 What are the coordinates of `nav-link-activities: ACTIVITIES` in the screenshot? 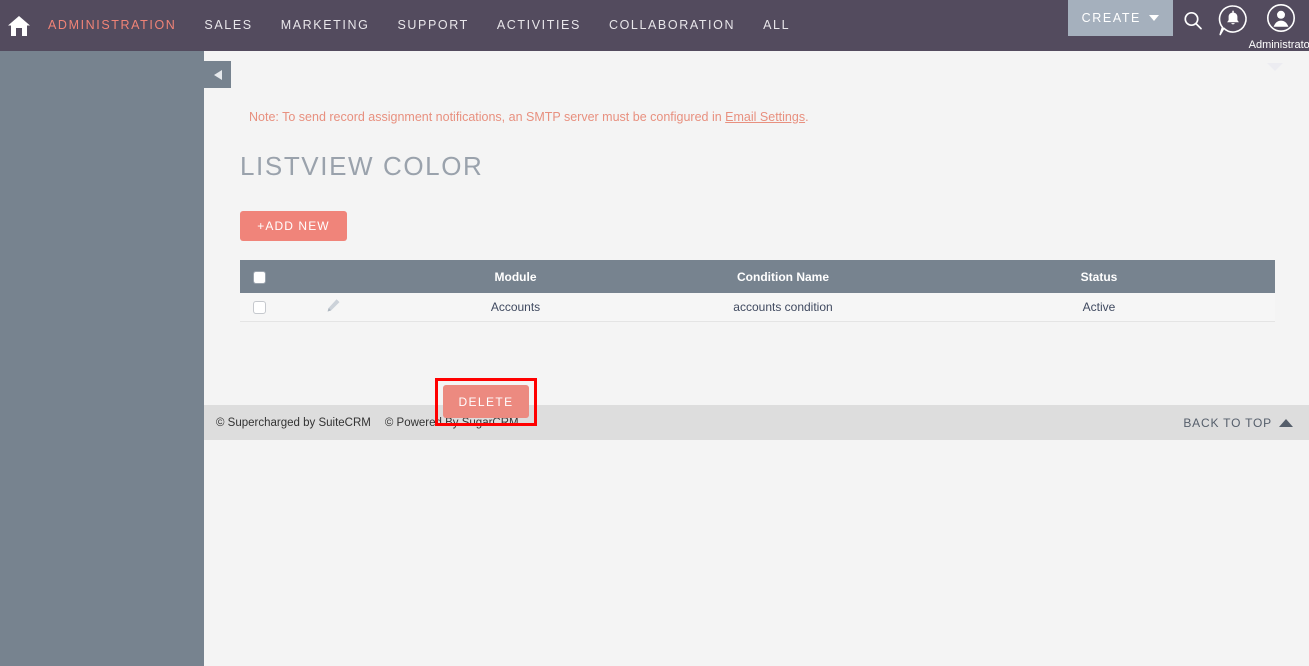 It's located at (539, 25).